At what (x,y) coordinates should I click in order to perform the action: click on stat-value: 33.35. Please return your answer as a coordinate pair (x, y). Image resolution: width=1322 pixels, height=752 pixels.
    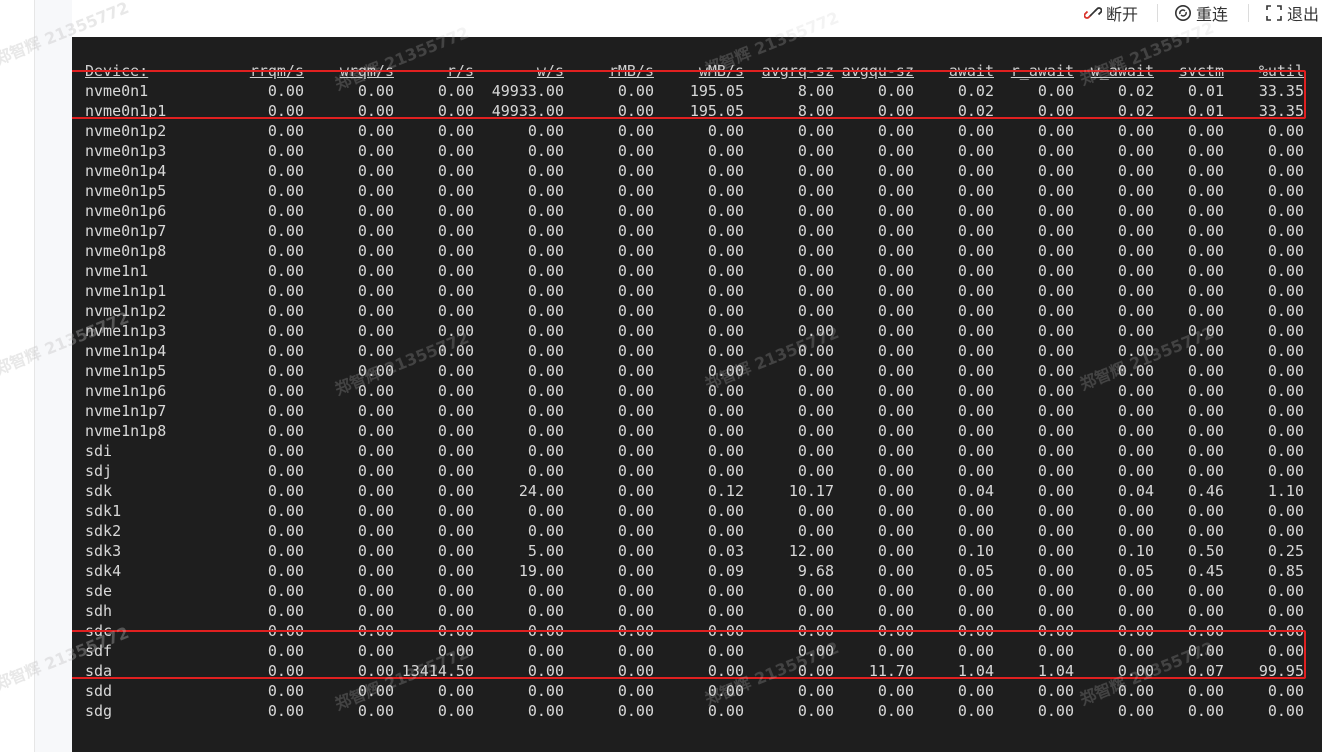
    Looking at the image, I should click on (1281, 111).